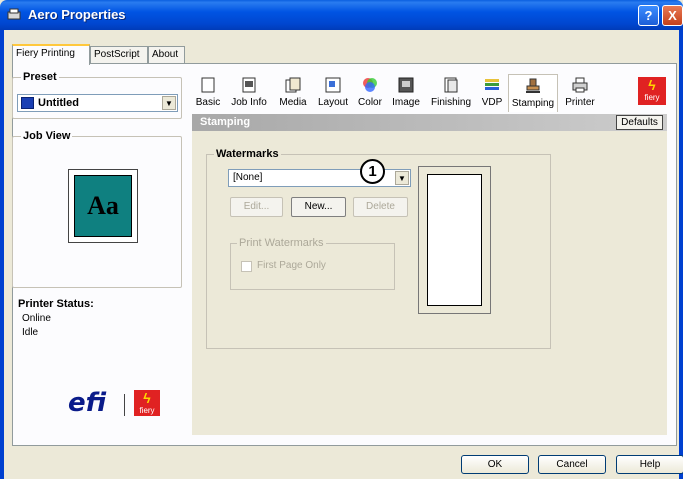 The width and height of the screenshot is (683, 479). I want to click on toolbar-color: Color, so click(370, 93).